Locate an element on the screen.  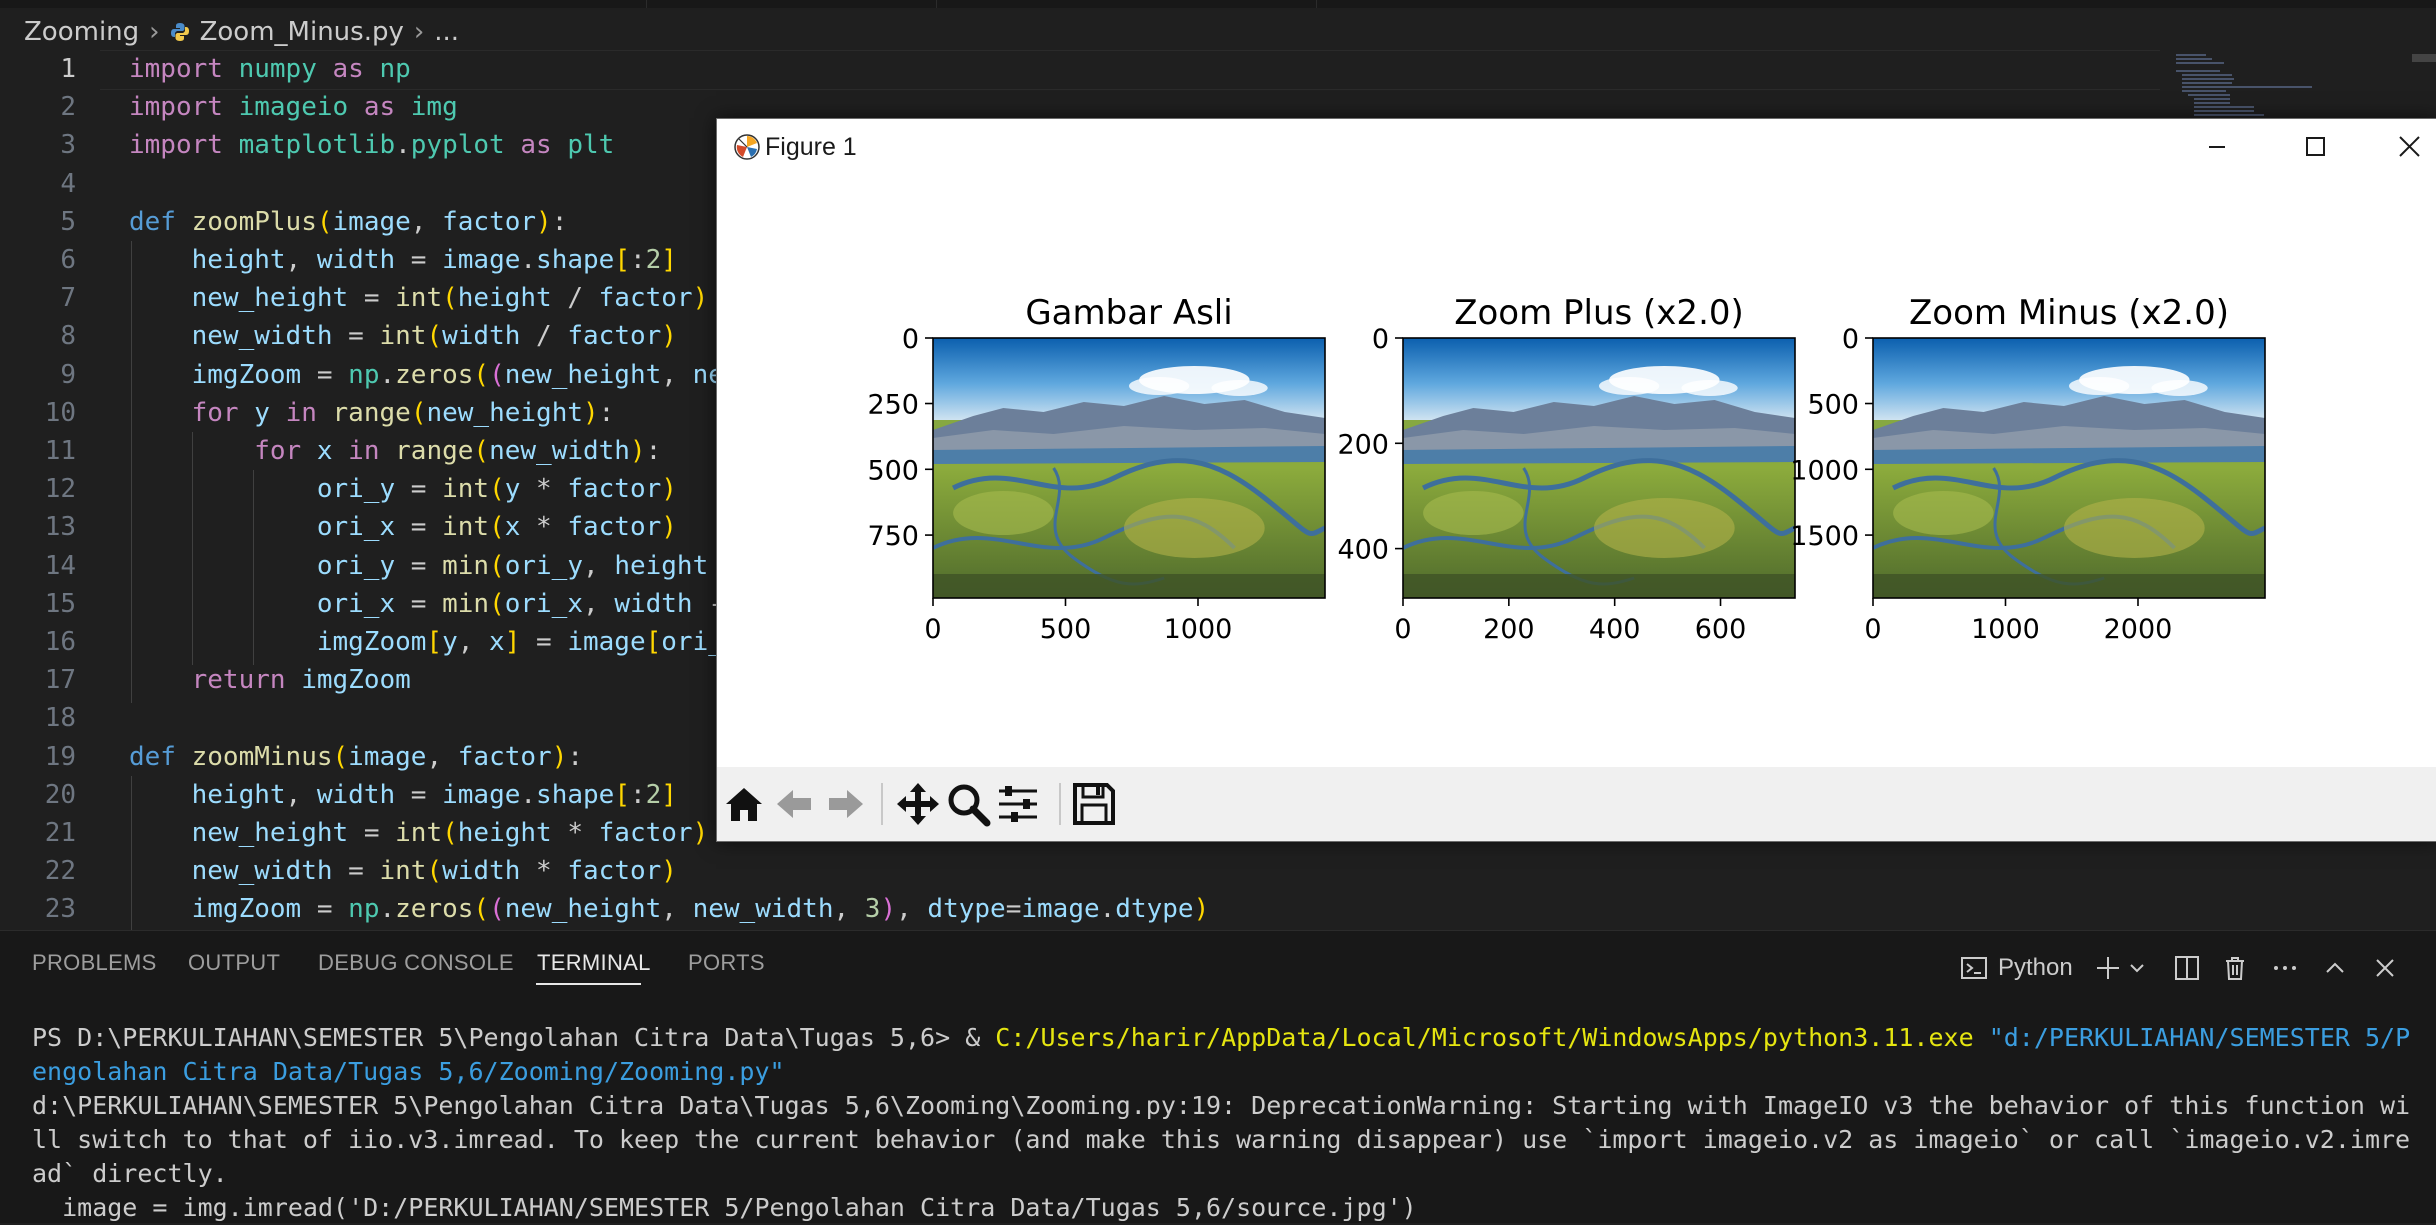
code-line: 22 new_width = int(width * factor) is located at coordinates (1218, 871).